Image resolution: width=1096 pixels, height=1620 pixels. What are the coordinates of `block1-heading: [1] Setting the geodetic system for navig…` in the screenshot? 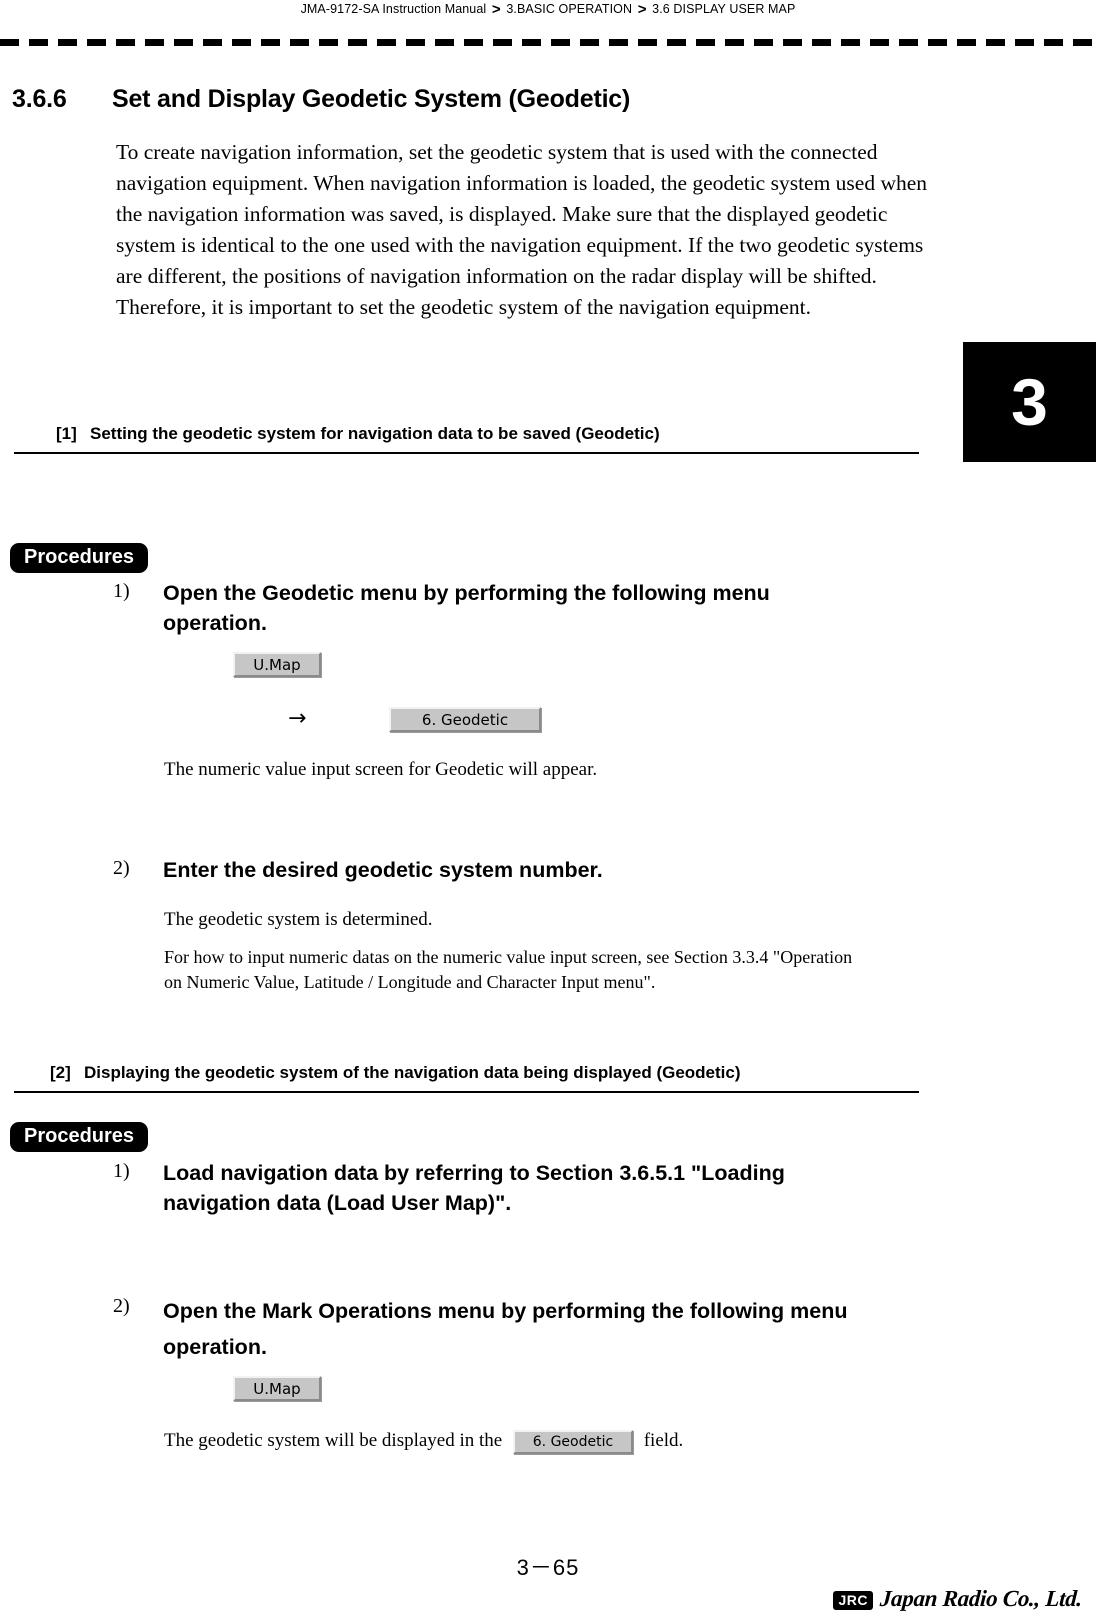 It's located at (358, 434).